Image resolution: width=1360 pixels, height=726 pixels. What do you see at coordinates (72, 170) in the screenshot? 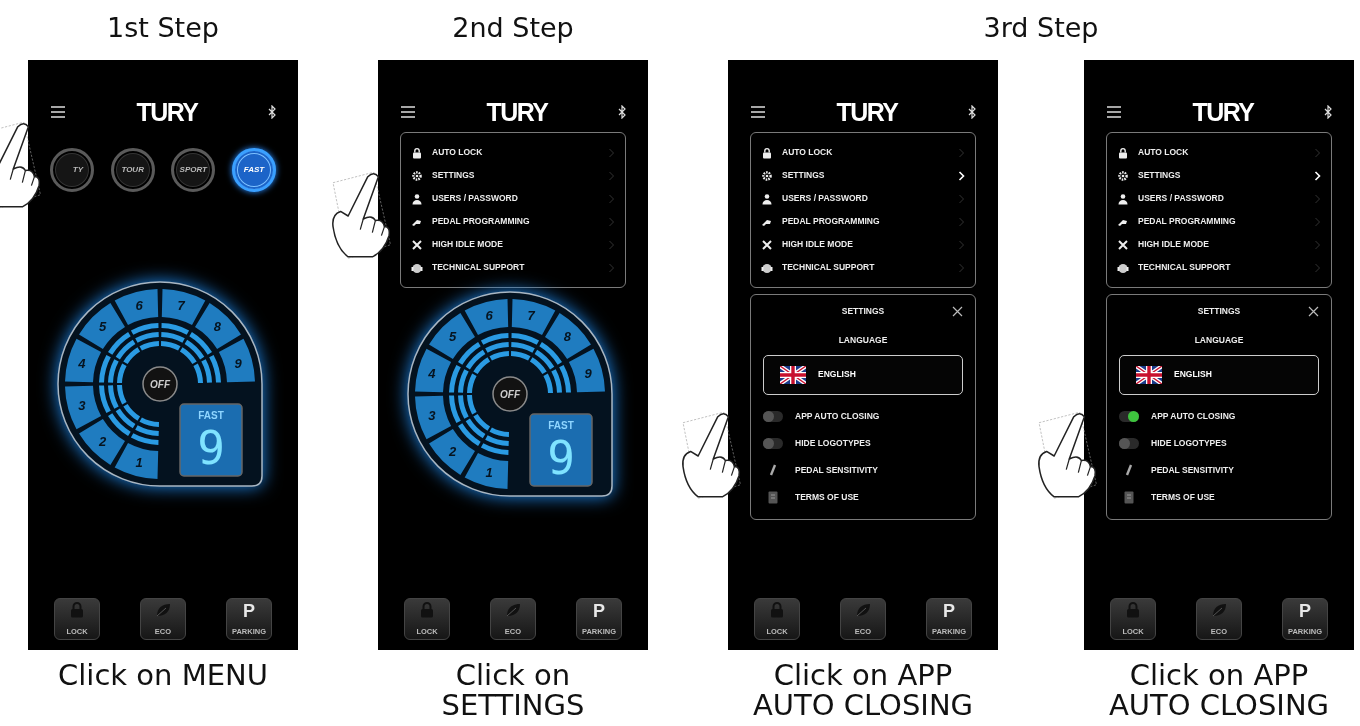
I see `mode-button: TY` at bounding box center [72, 170].